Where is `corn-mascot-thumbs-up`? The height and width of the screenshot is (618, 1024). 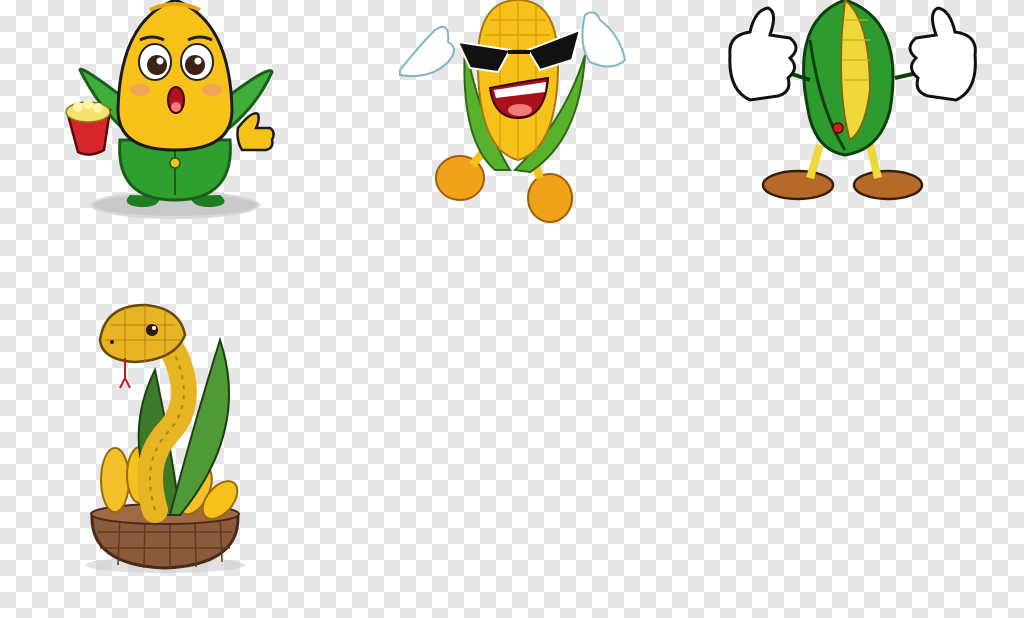 corn-mascot-thumbs-up is located at coordinates (852, 100).